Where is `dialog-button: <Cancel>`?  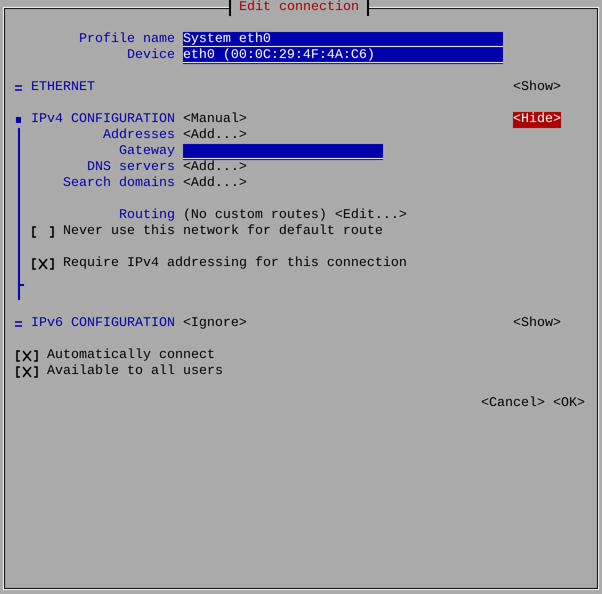
dialog-button: <Cancel> is located at coordinates (513, 404).